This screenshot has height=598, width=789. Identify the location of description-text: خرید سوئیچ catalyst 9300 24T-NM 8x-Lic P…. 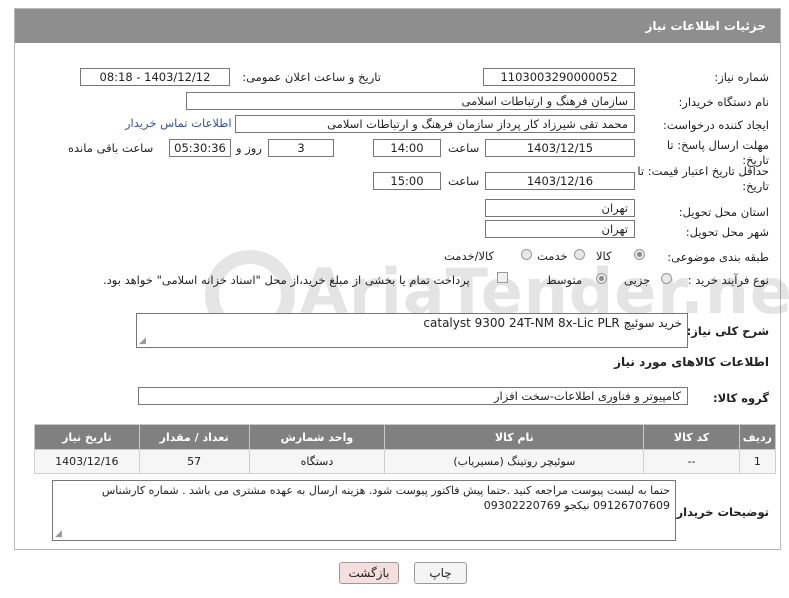
(552, 323).